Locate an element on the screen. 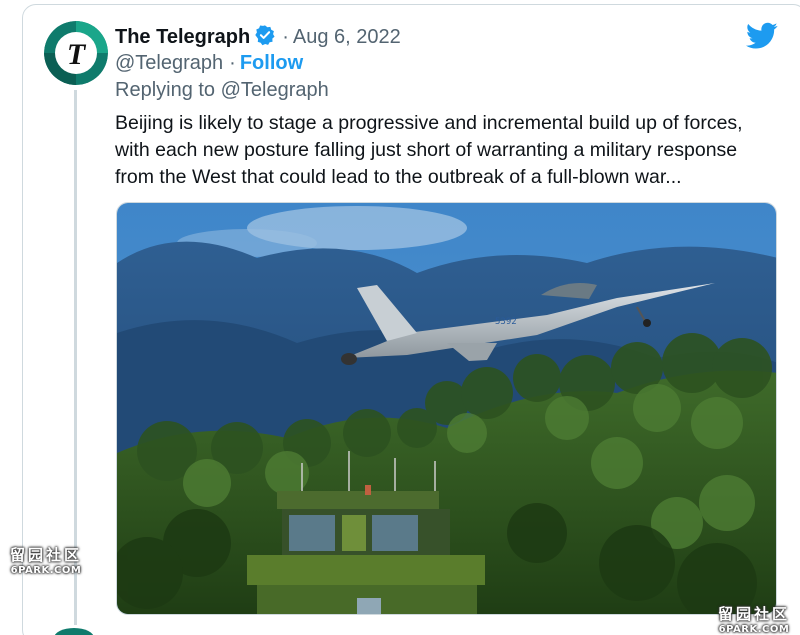  watermark-right: 留园社区 6PARK.COM is located at coordinates (754, 619).